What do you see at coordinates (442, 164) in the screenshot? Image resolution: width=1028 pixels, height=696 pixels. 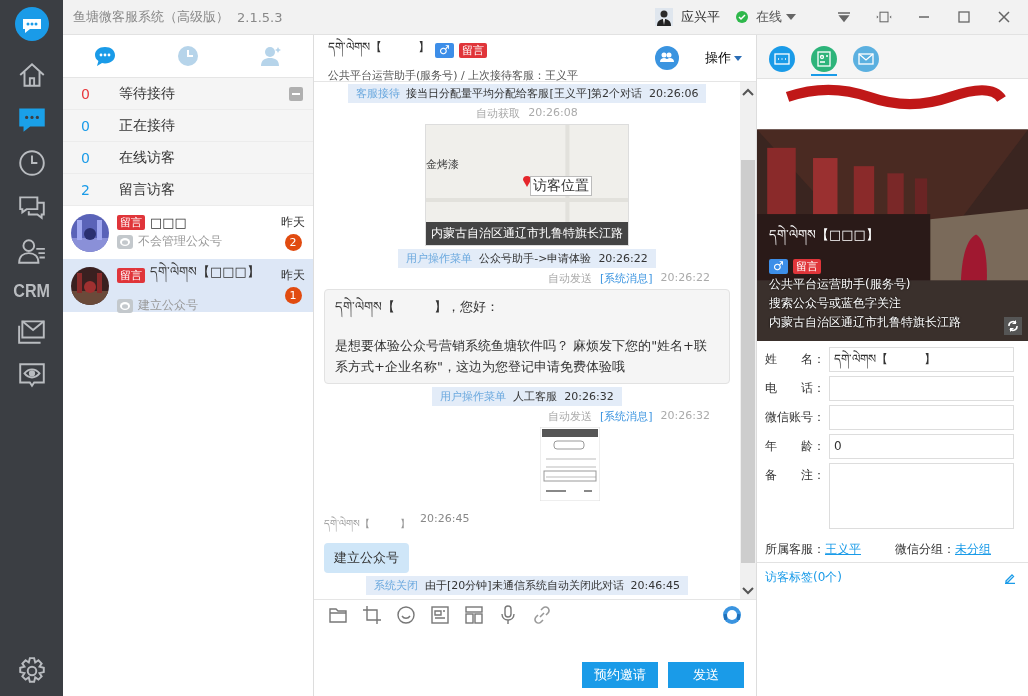 I see `map-place-label: 金烤漆` at bounding box center [442, 164].